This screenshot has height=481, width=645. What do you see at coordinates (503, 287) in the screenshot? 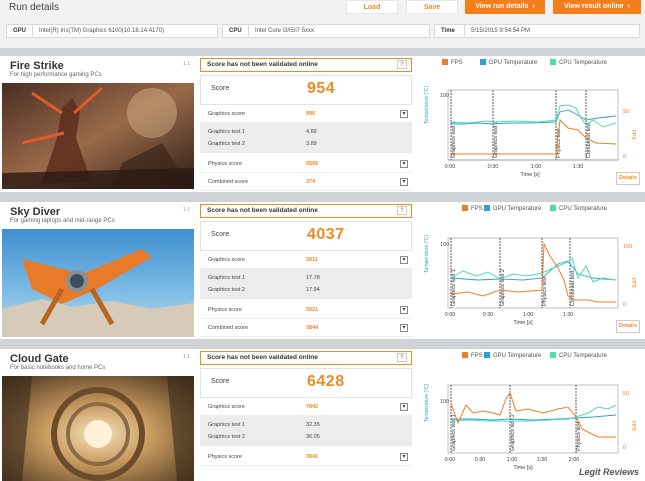
I see `section-label: Graphics test 2` at bounding box center [503, 287].